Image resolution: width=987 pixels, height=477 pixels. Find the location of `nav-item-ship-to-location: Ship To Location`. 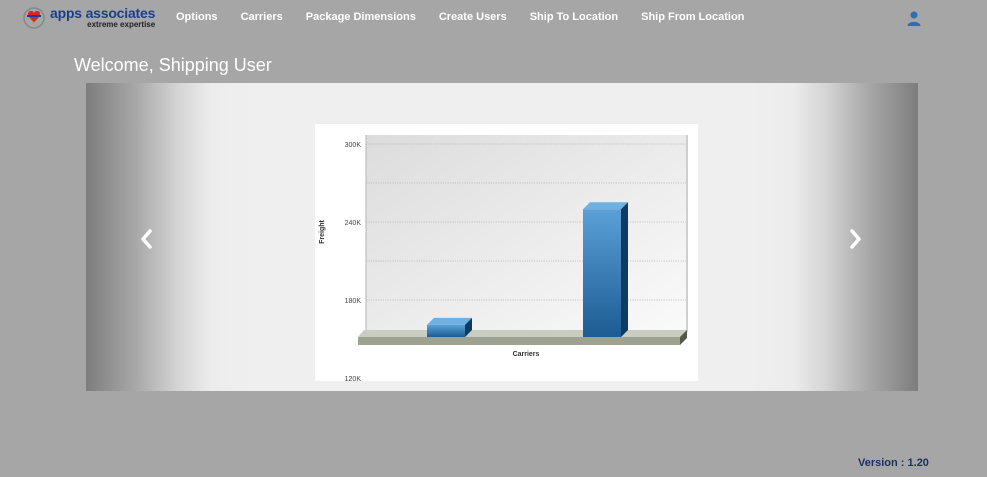

nav-item-ship-to-location: Ship To Location is located at coordinates (574, 17).